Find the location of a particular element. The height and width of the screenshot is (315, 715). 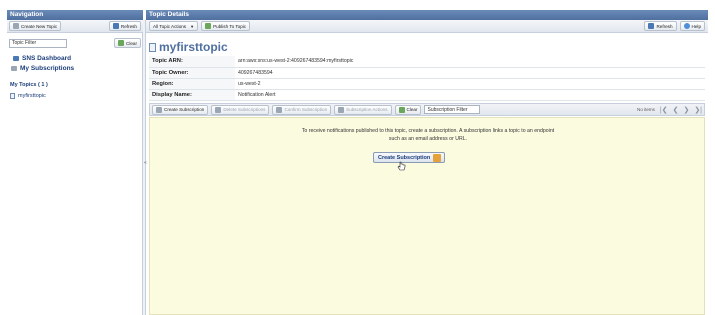

pager-status: No items is located at coordinates (646, 109).